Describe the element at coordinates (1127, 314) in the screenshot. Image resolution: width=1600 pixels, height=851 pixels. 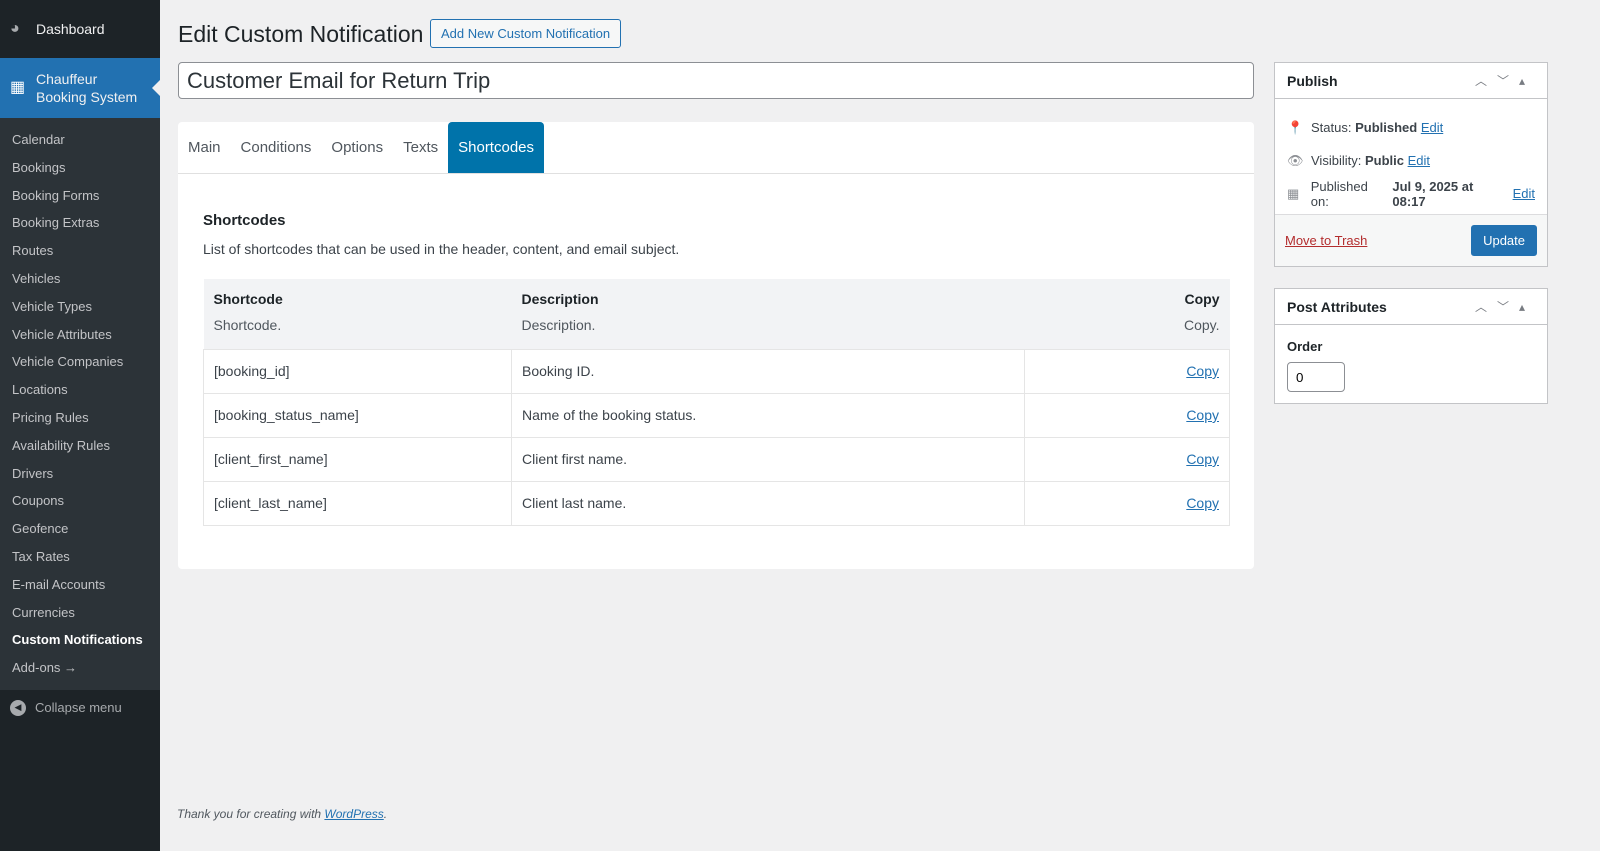
I see `column-copy: Copy Copy.` at that location.